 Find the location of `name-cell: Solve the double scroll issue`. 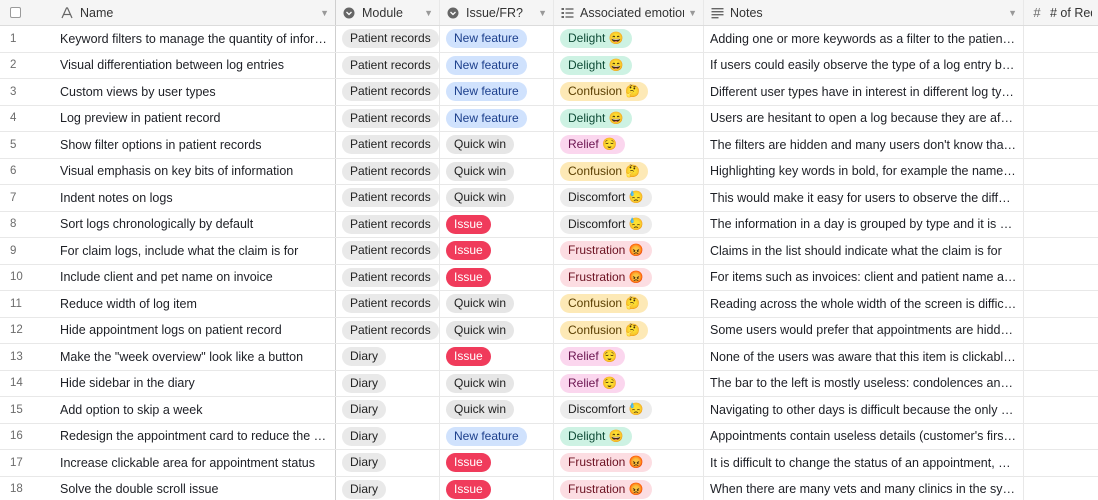

name-cell: Solve the double scroll issue is located at coordinates (193, 488).